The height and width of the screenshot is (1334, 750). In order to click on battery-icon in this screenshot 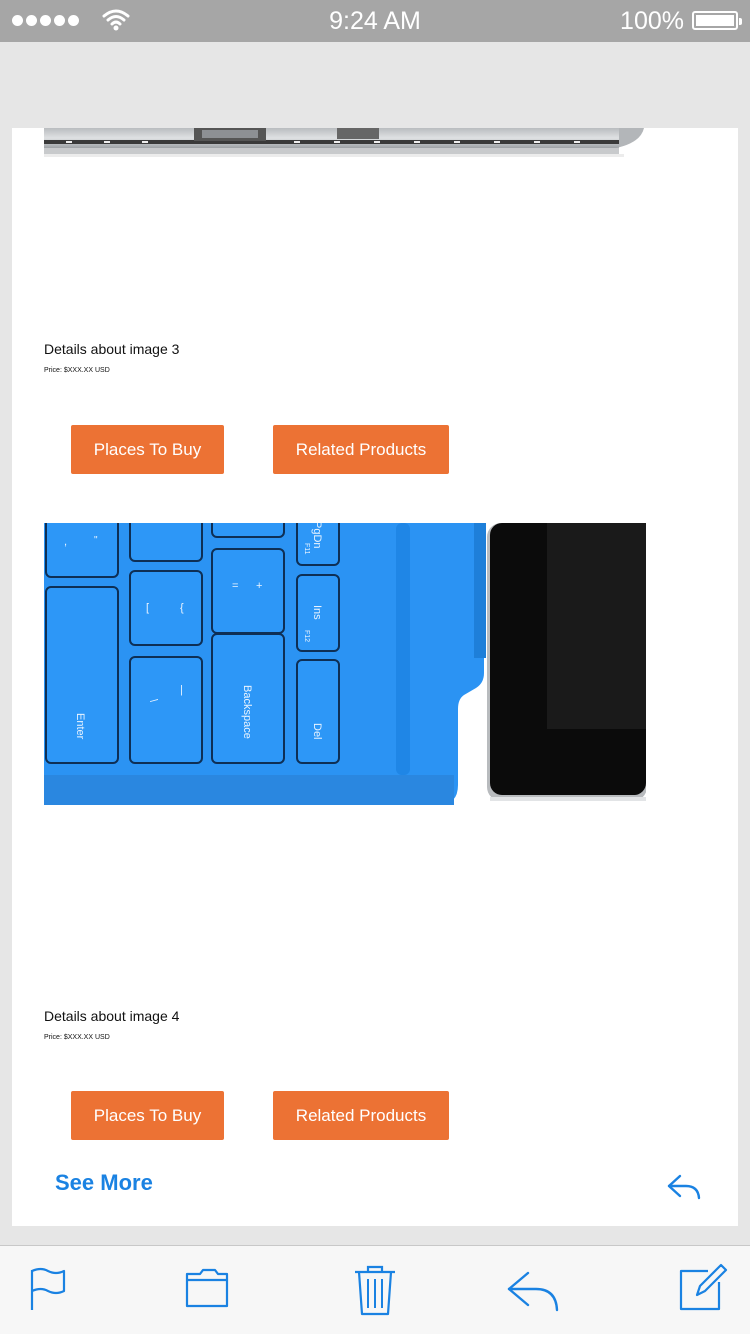, I will do `click(717, 20)`.